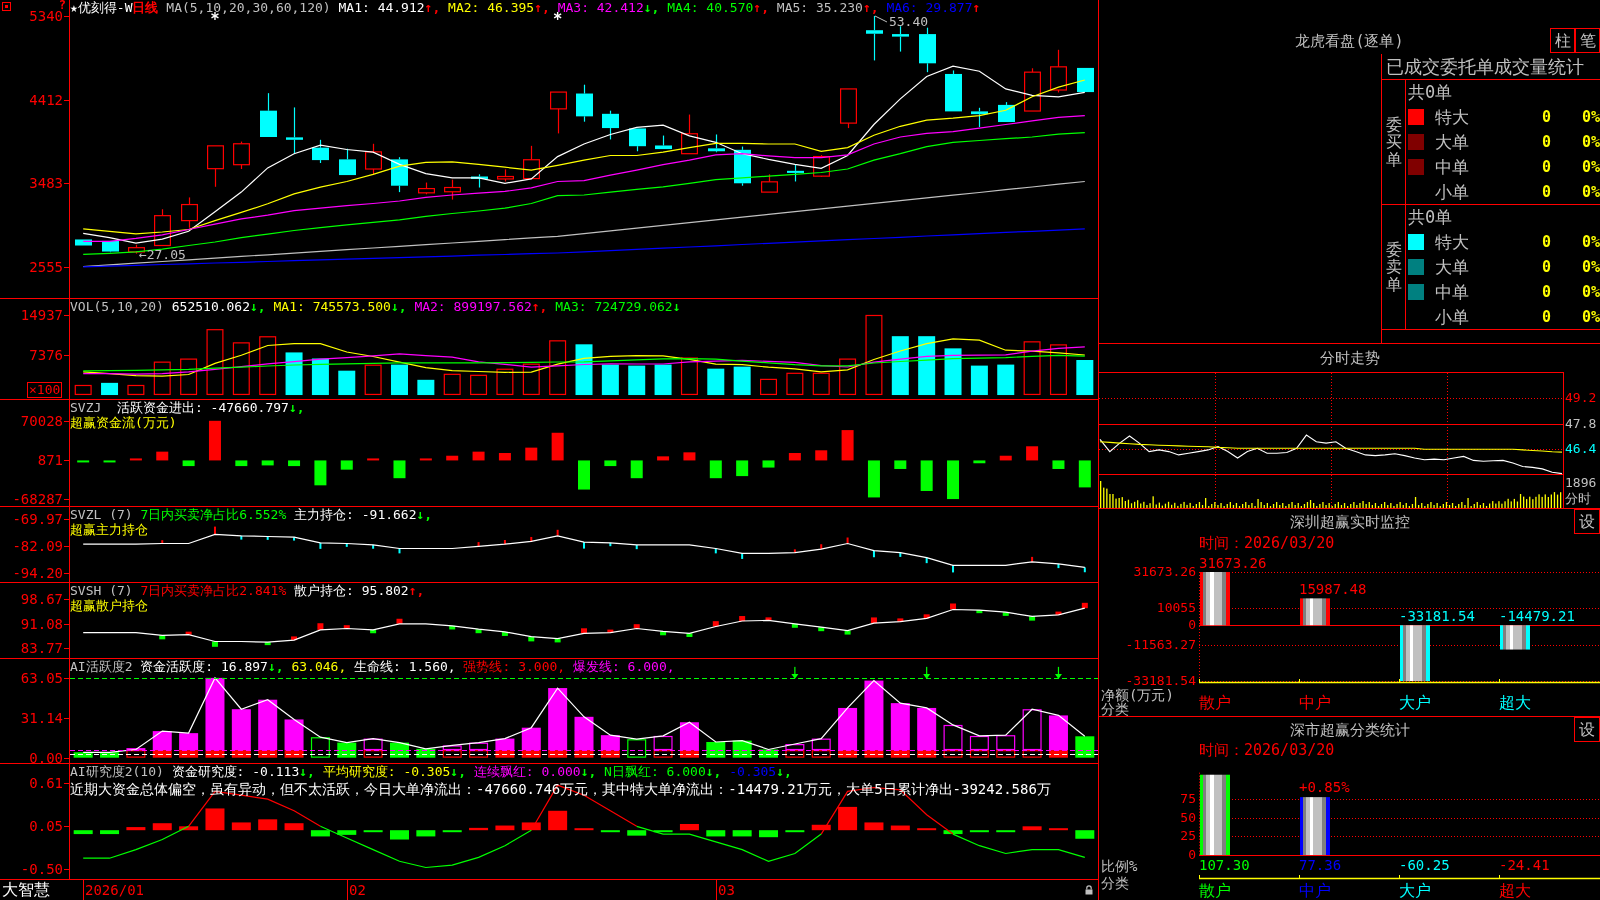 This screenshot has height=900, width=1600. I want to click on help-mark: ?, so click(62, 5).